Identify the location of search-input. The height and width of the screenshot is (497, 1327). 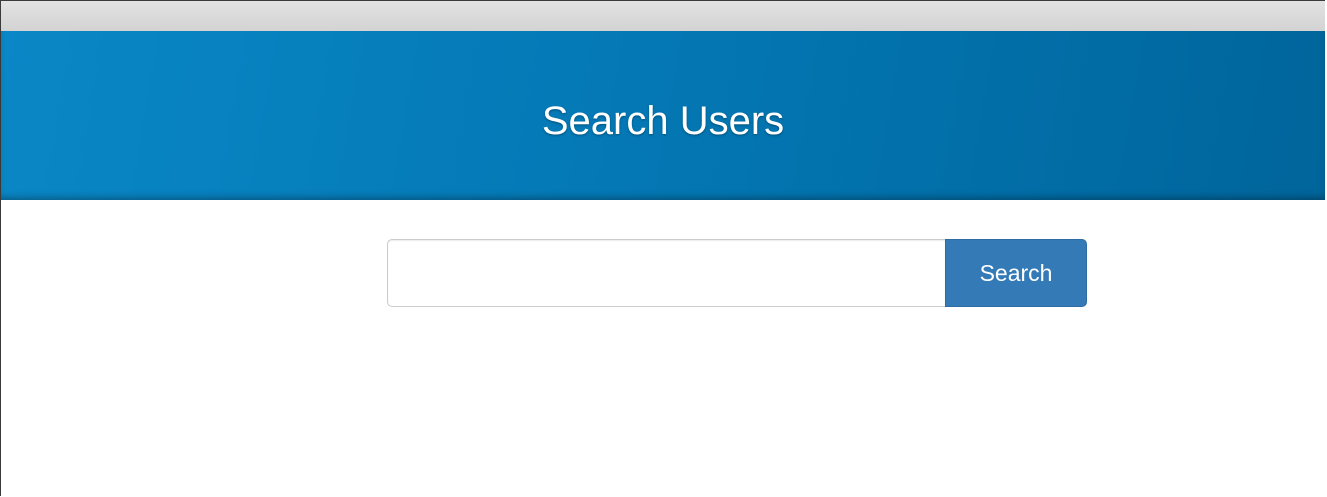
(666, 273).